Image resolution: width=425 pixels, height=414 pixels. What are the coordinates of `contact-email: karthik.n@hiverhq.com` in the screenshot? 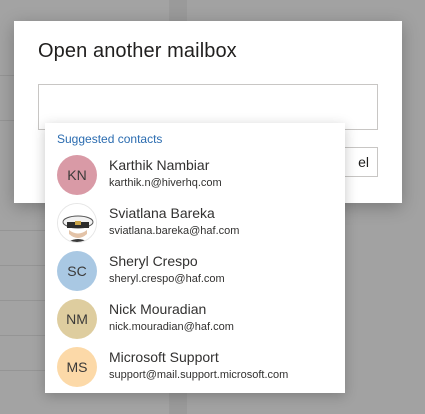 It's located at (165, 183).